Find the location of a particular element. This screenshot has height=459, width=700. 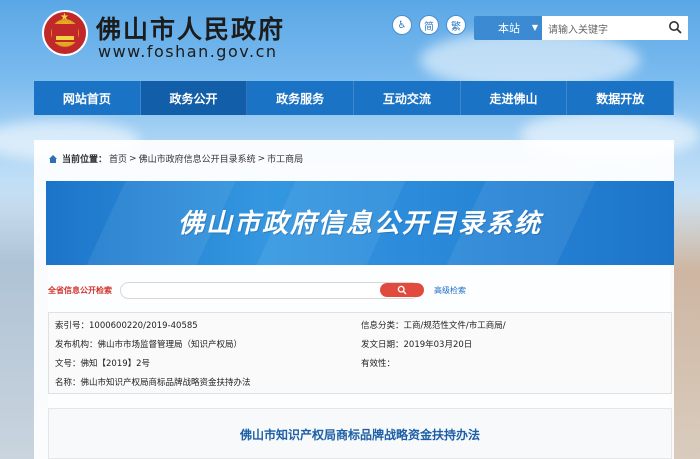

site-url: www.foshan.gov.cn is located at coordinates (188, 51).